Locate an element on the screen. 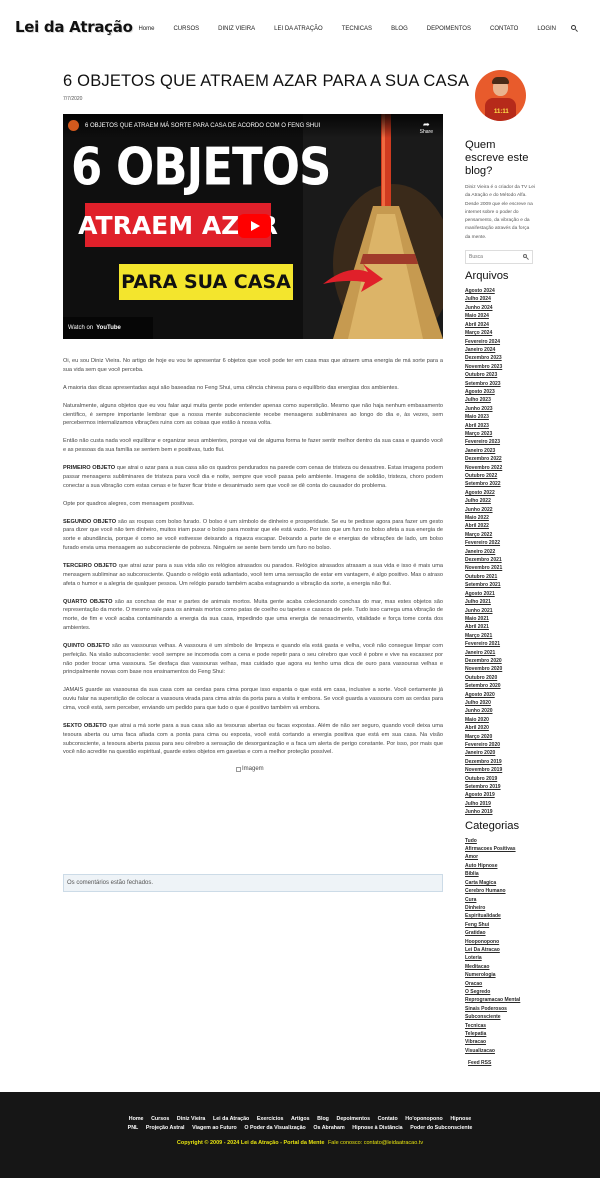  footer-link: PNL is located at coordinates (133, 1128).